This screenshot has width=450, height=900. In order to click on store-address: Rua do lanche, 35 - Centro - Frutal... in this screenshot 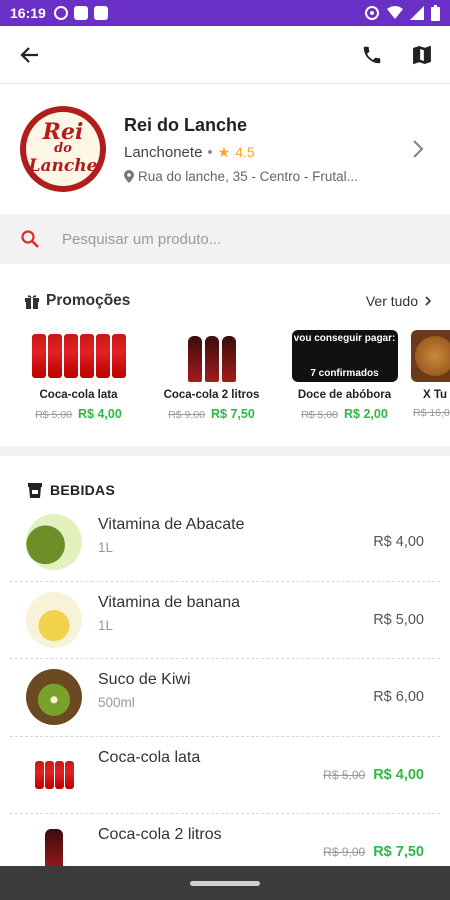, I will do `click(248, 176)`.